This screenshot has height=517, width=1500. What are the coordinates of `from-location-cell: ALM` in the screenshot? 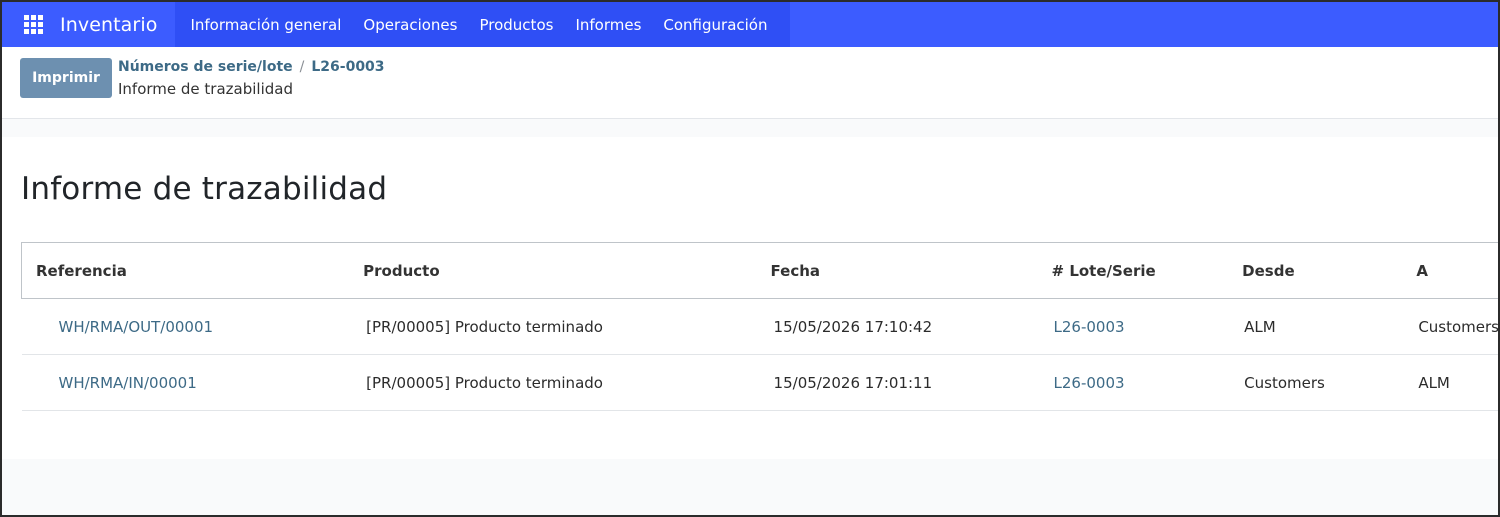 It's located at (1315, 326).